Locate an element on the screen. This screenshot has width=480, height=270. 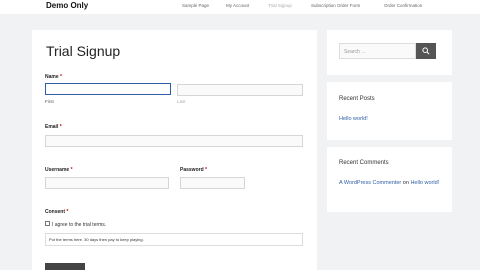
nav-trial-signup: Trial Signup is located at coordinates (280, 5).